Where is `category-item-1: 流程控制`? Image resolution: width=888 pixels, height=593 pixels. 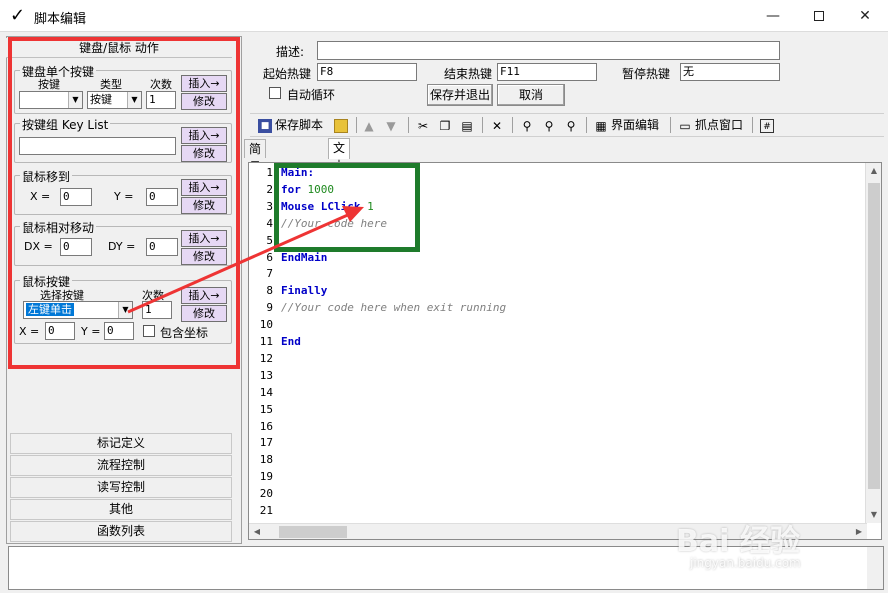
category-item-1: 流程控制 is located at coordinates (121, 465).